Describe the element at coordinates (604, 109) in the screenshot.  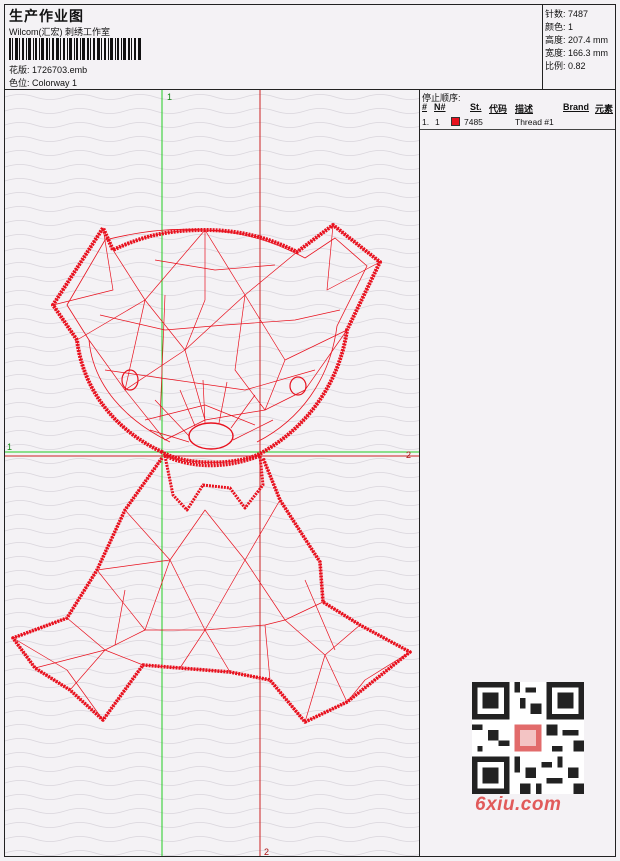
I see `col-element: 元素` at that location.